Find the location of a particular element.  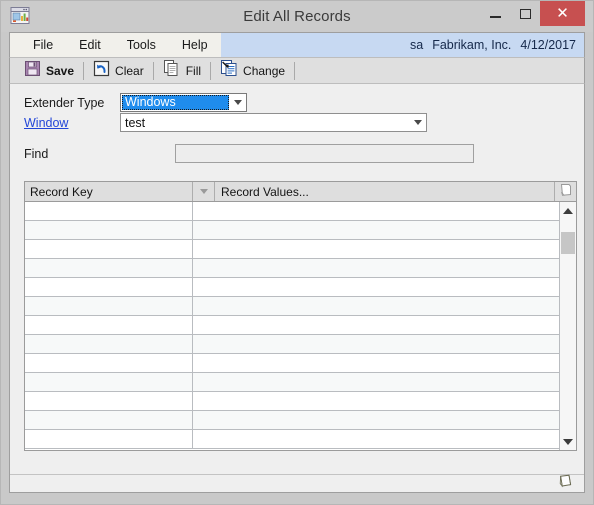

menu-items: File Edit Tools Help is located at coordinates (115, 45).